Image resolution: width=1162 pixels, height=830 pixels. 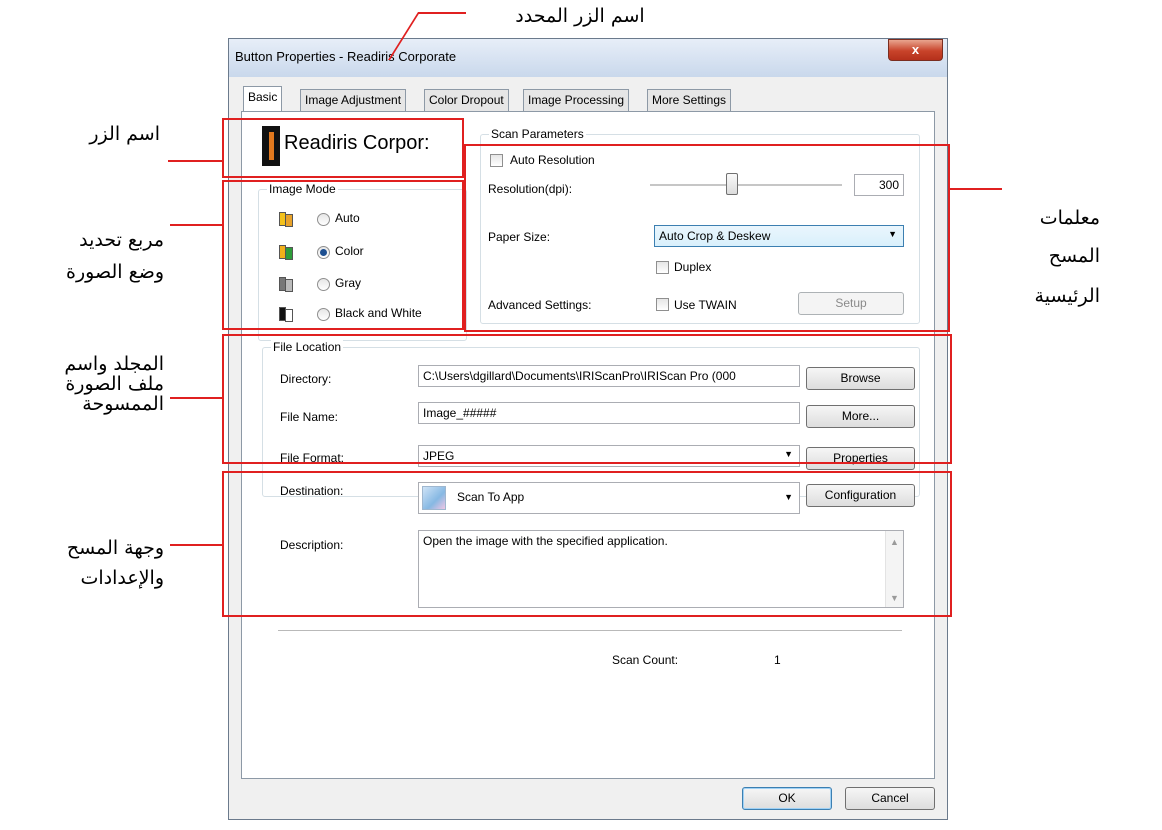 I want to click on scan-parameters-legend: Scan Parameters, so click(x=537, y=134).